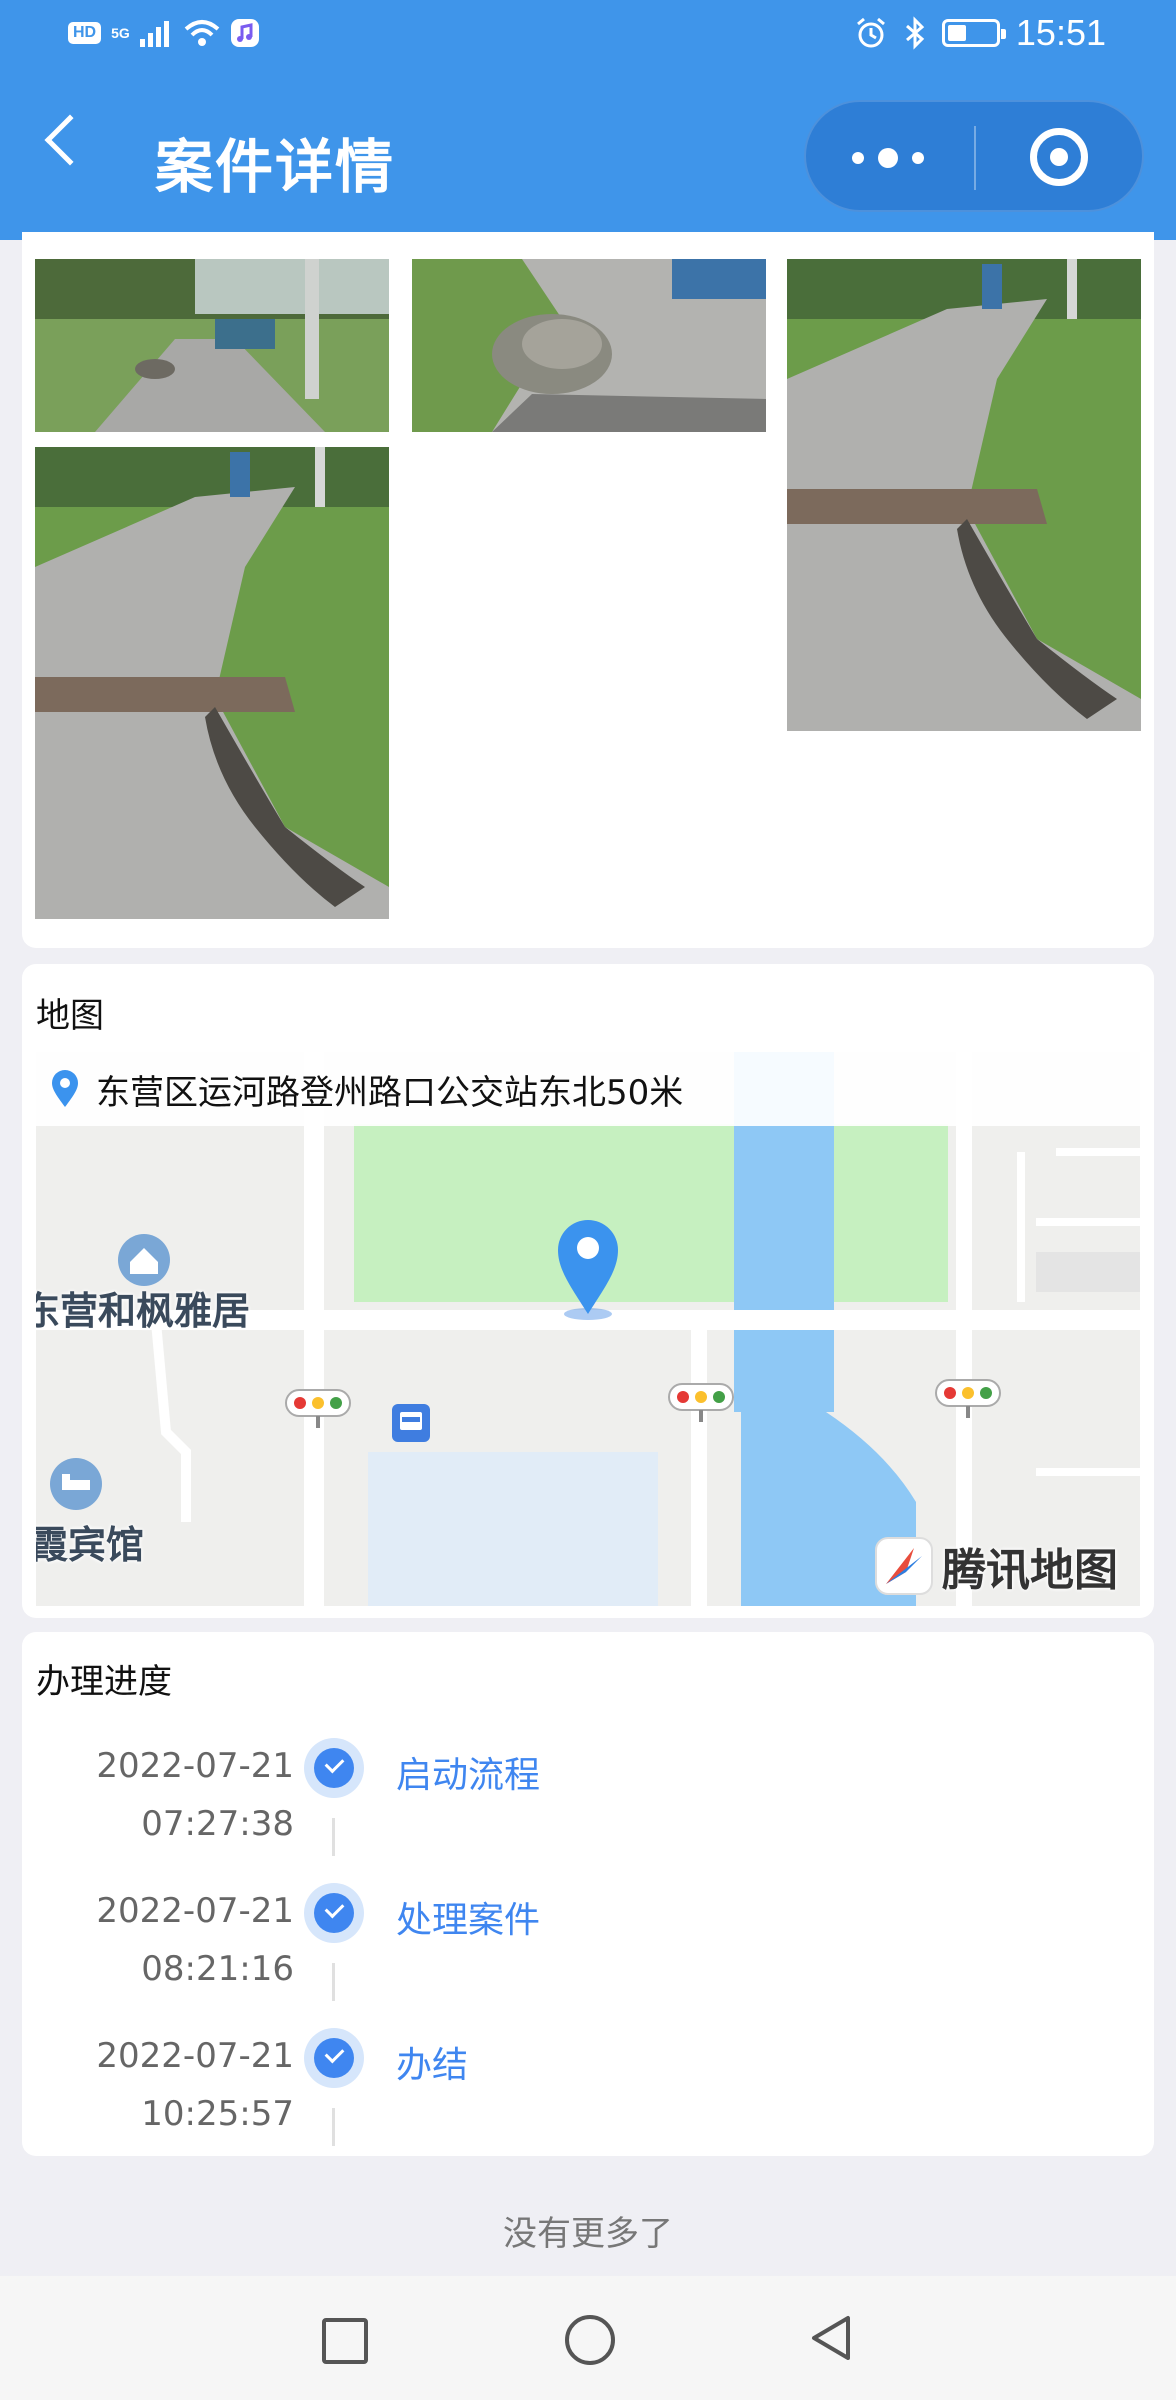 The image size is (1176, 2400). What do you see at coordinates (275, 167) in the screenshot?
I see `page-title: 案件详情` at bounding box center [275, 167].